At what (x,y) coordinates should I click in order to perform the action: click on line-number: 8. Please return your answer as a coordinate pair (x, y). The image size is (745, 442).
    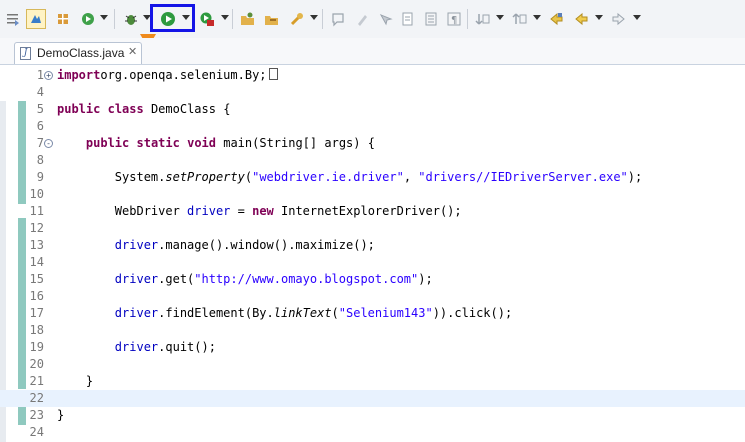
    Looking at the image, I should click on (40, 160).